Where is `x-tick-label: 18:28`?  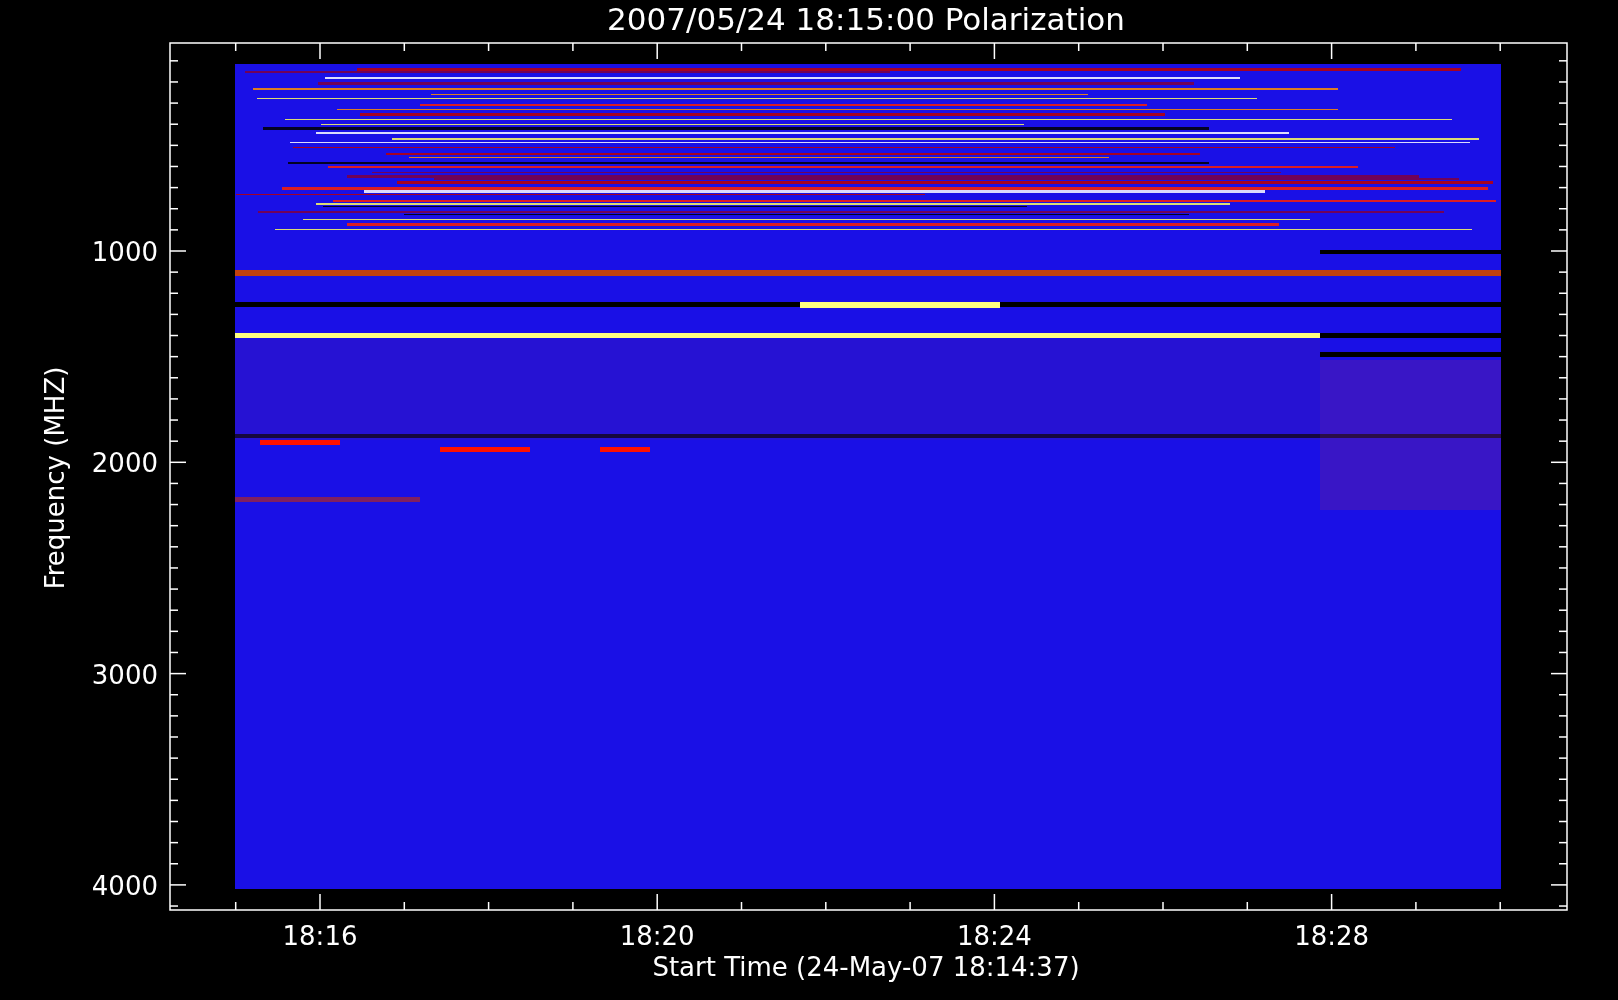 x-tick-label: 18:28 is located at coordinates (1332, 936).